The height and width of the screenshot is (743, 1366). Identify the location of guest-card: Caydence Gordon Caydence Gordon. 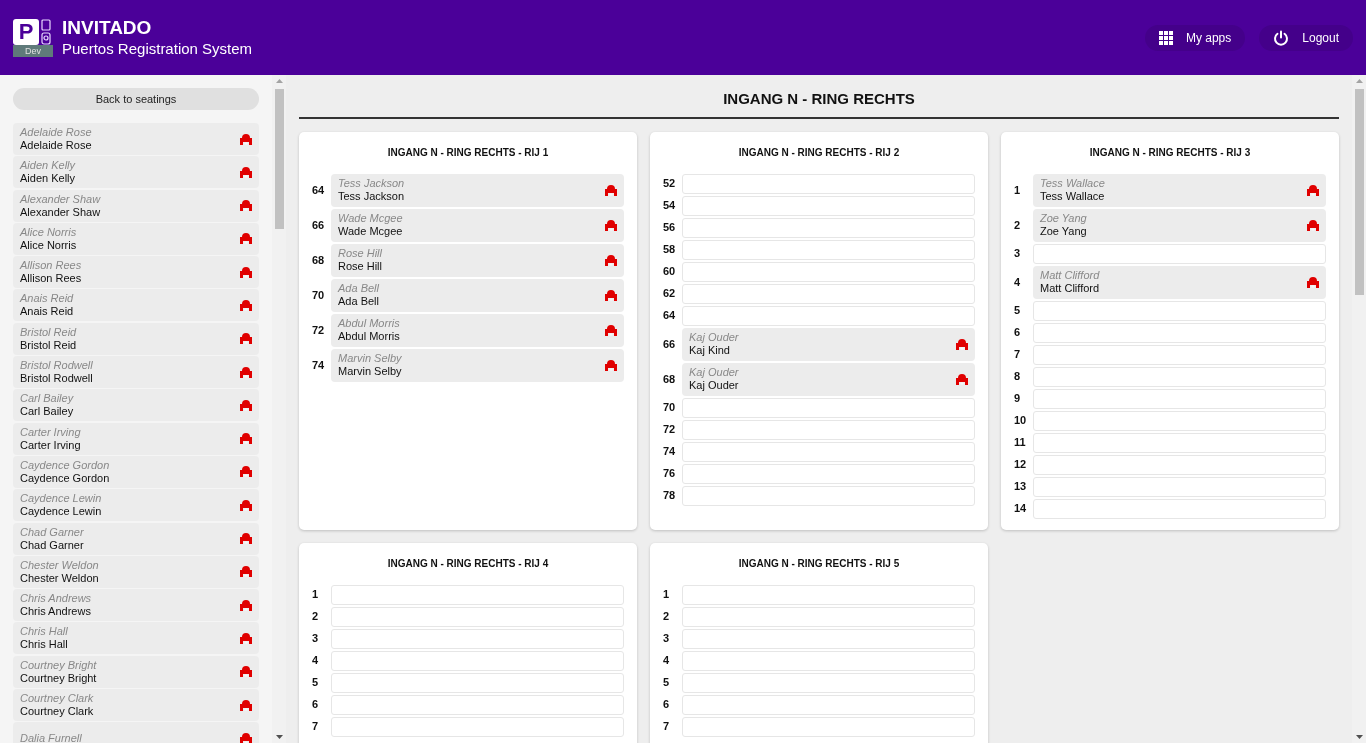
(136, 471).